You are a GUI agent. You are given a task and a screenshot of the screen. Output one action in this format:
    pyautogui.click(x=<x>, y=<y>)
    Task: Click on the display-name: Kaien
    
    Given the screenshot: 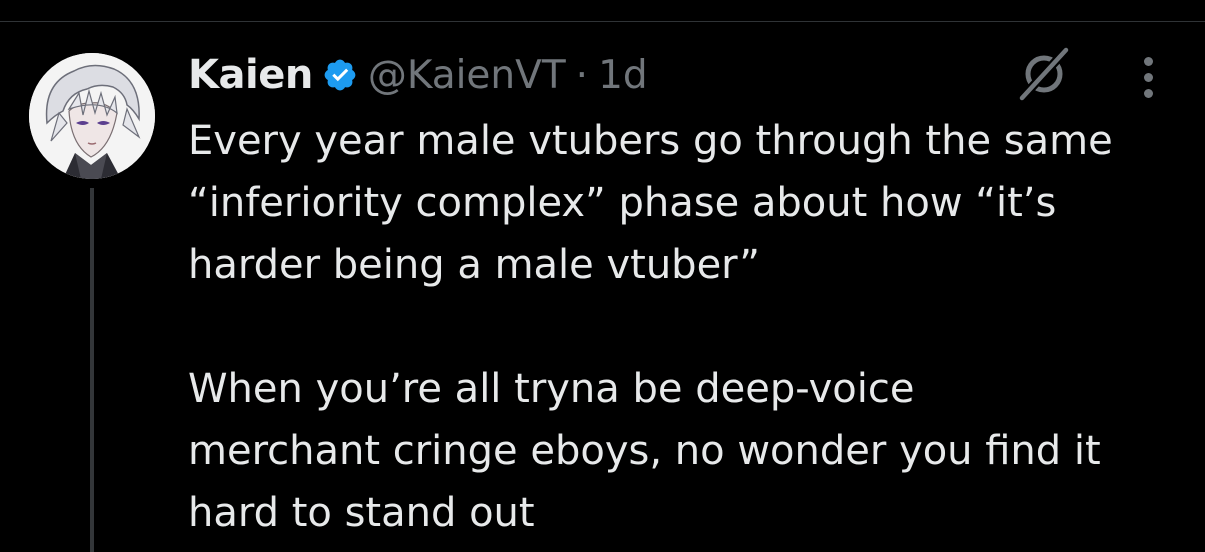 What is the action you would take?
    pyautogui.click(x=250, y=75)
    